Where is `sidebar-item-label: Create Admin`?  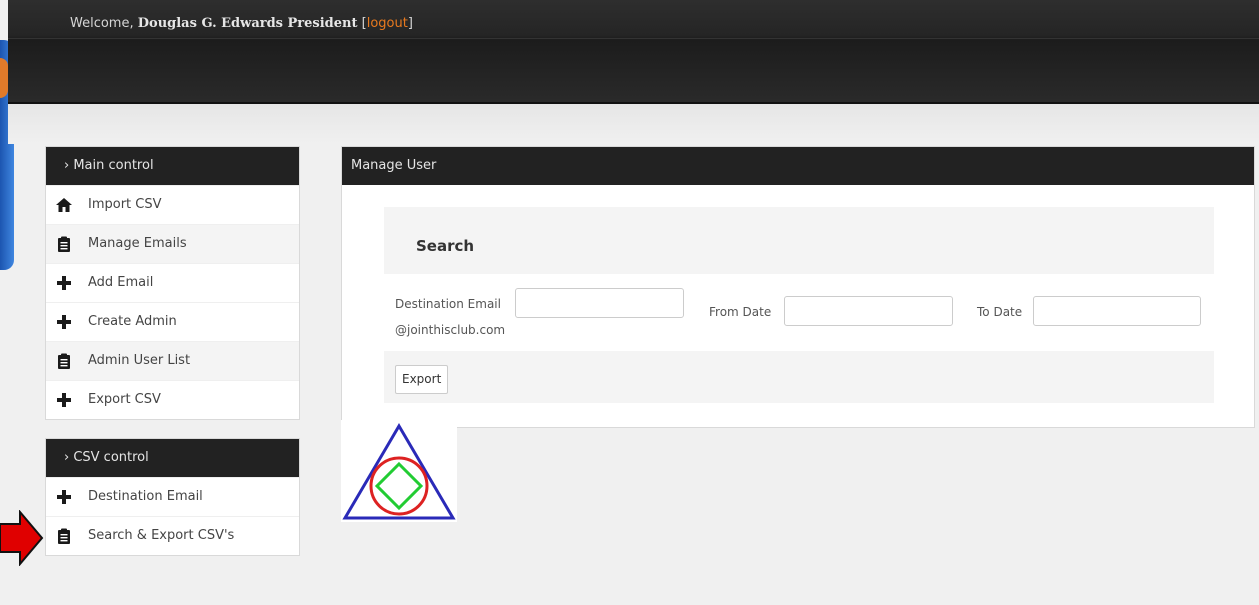 sidebar-item-label: Create Admin is located at coordinates (132, 321).